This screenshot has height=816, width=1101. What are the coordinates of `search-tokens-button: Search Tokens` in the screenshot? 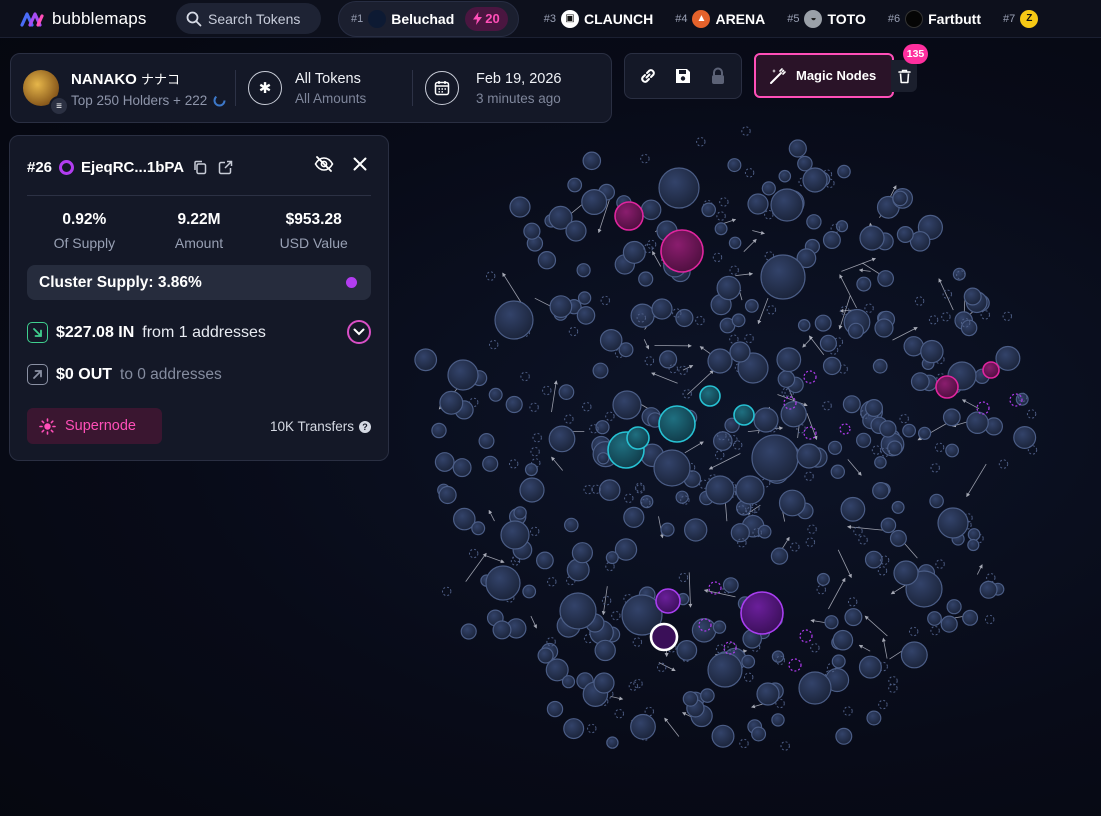 It's located at (248, 18).